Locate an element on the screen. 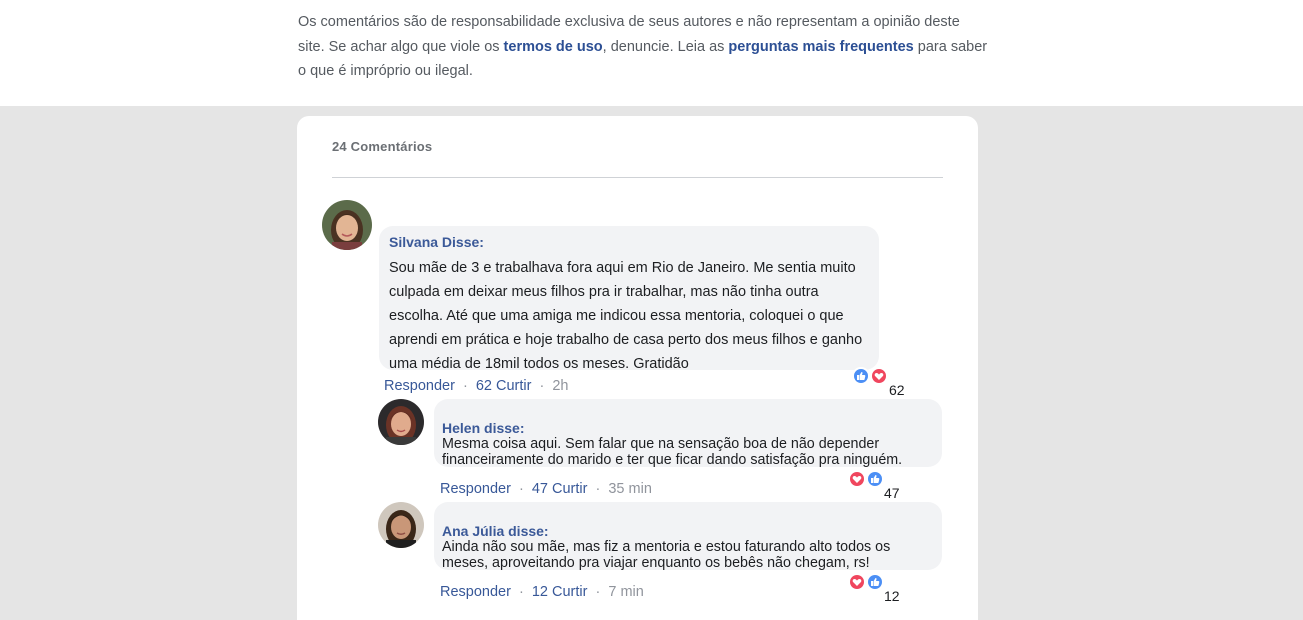  comment-time: 2h is located at coordinates (560, 386).